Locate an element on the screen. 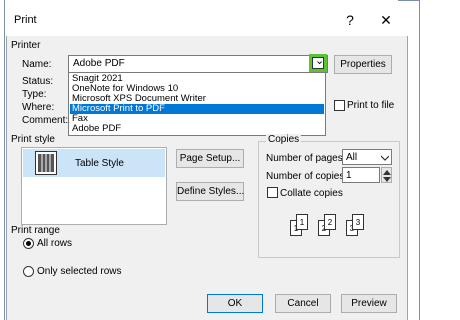 The image size is (460, 320). background-line-top is located at coordinates (409, 0).